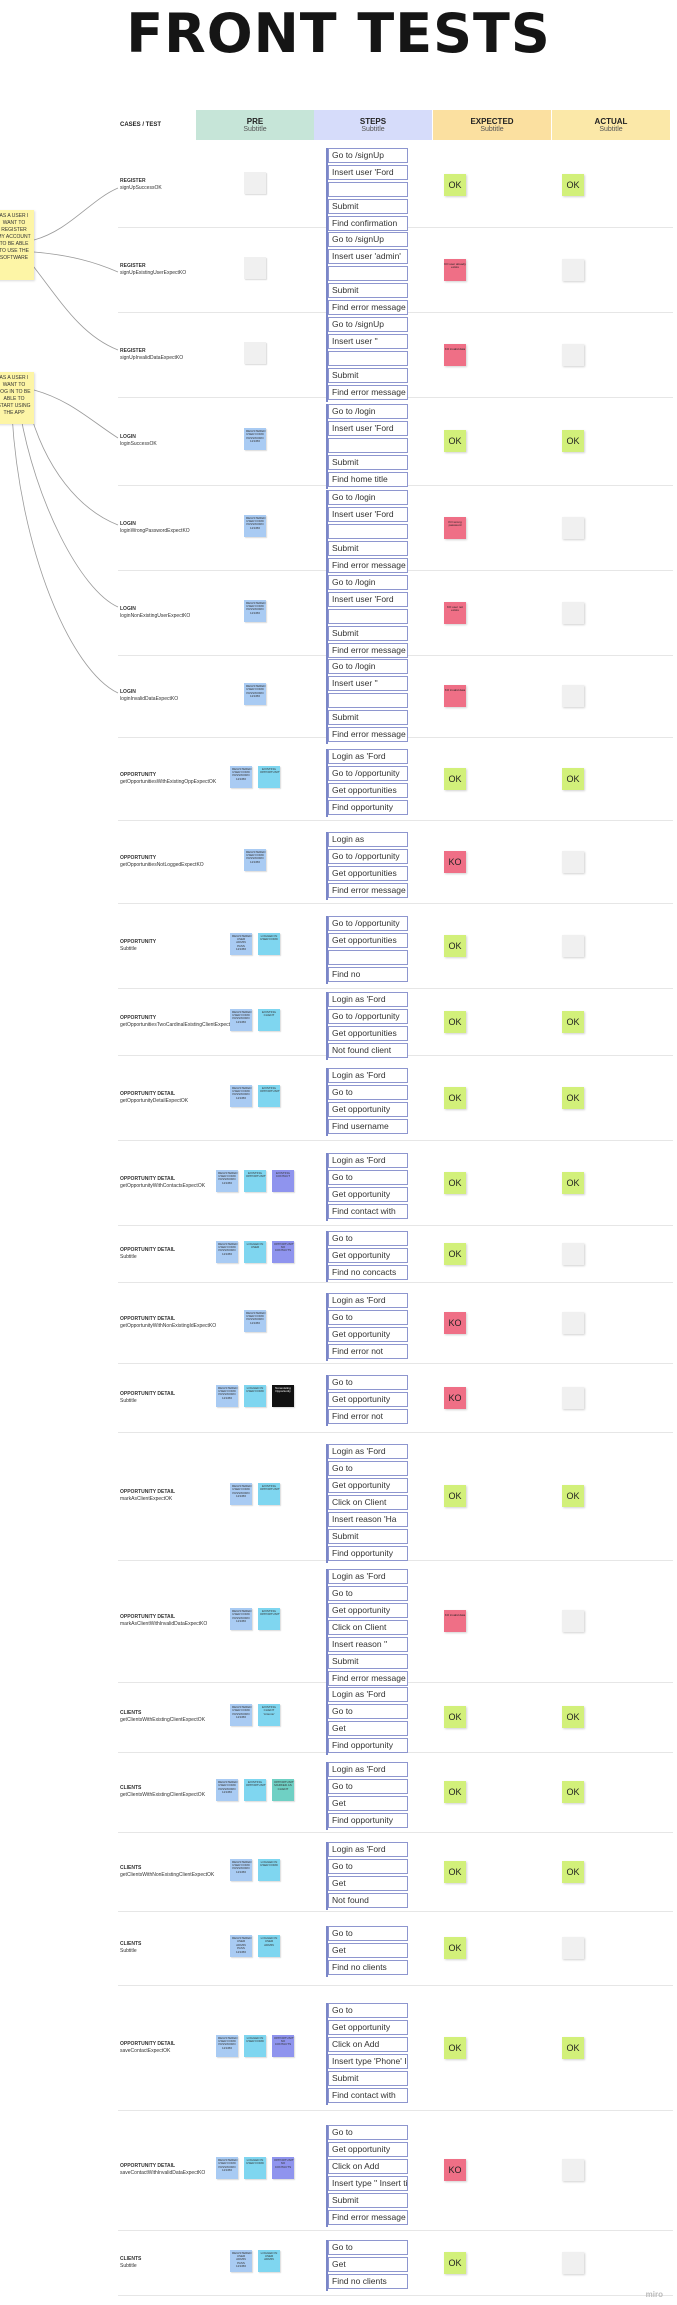 The height and width of the screenshot is (2305, 677). What do you see at coordinates (153, 272) in the screenshot?
I see `test-name: signUpExistingUserExpectKO` at bounding box center [153, 272].